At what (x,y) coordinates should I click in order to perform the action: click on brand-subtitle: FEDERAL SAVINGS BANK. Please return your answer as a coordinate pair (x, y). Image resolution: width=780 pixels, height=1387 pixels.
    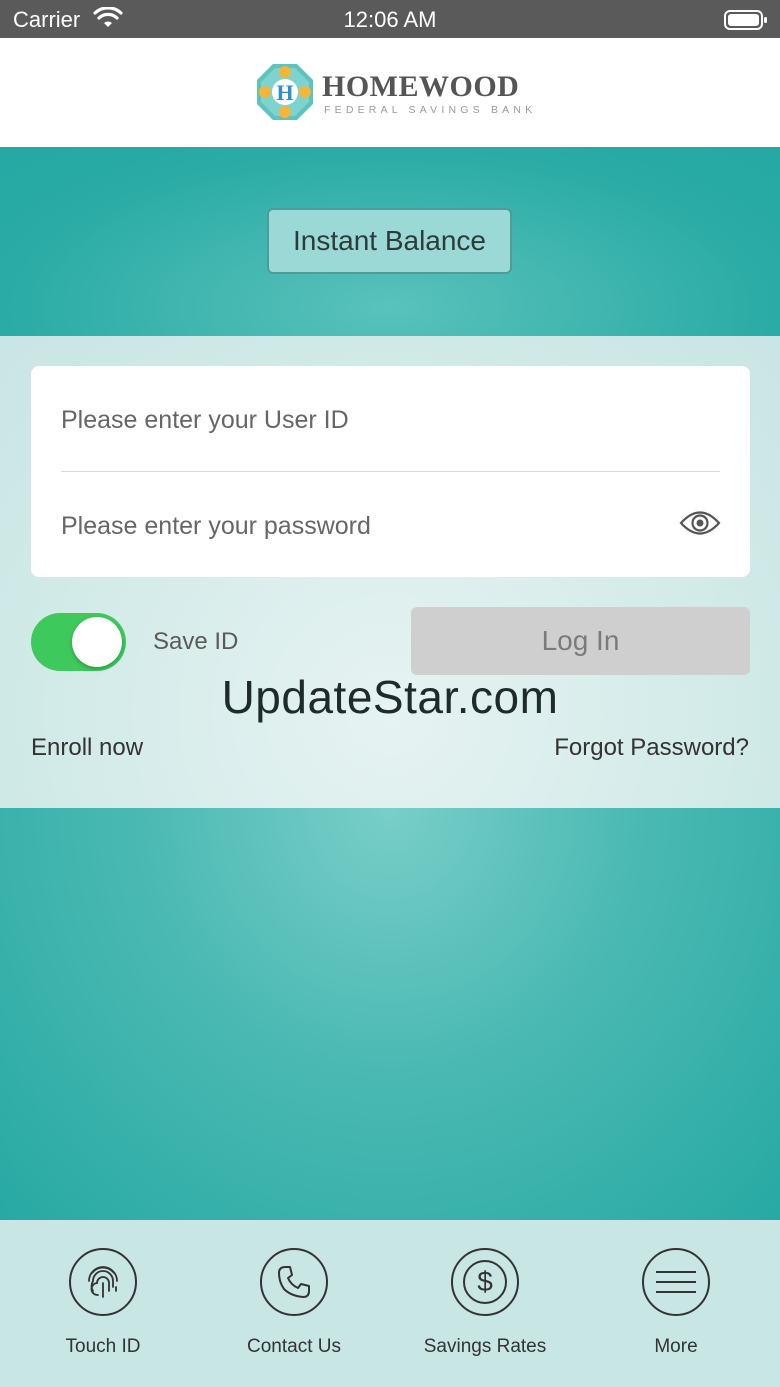
    Looking at the image, I should click on (430, 110).